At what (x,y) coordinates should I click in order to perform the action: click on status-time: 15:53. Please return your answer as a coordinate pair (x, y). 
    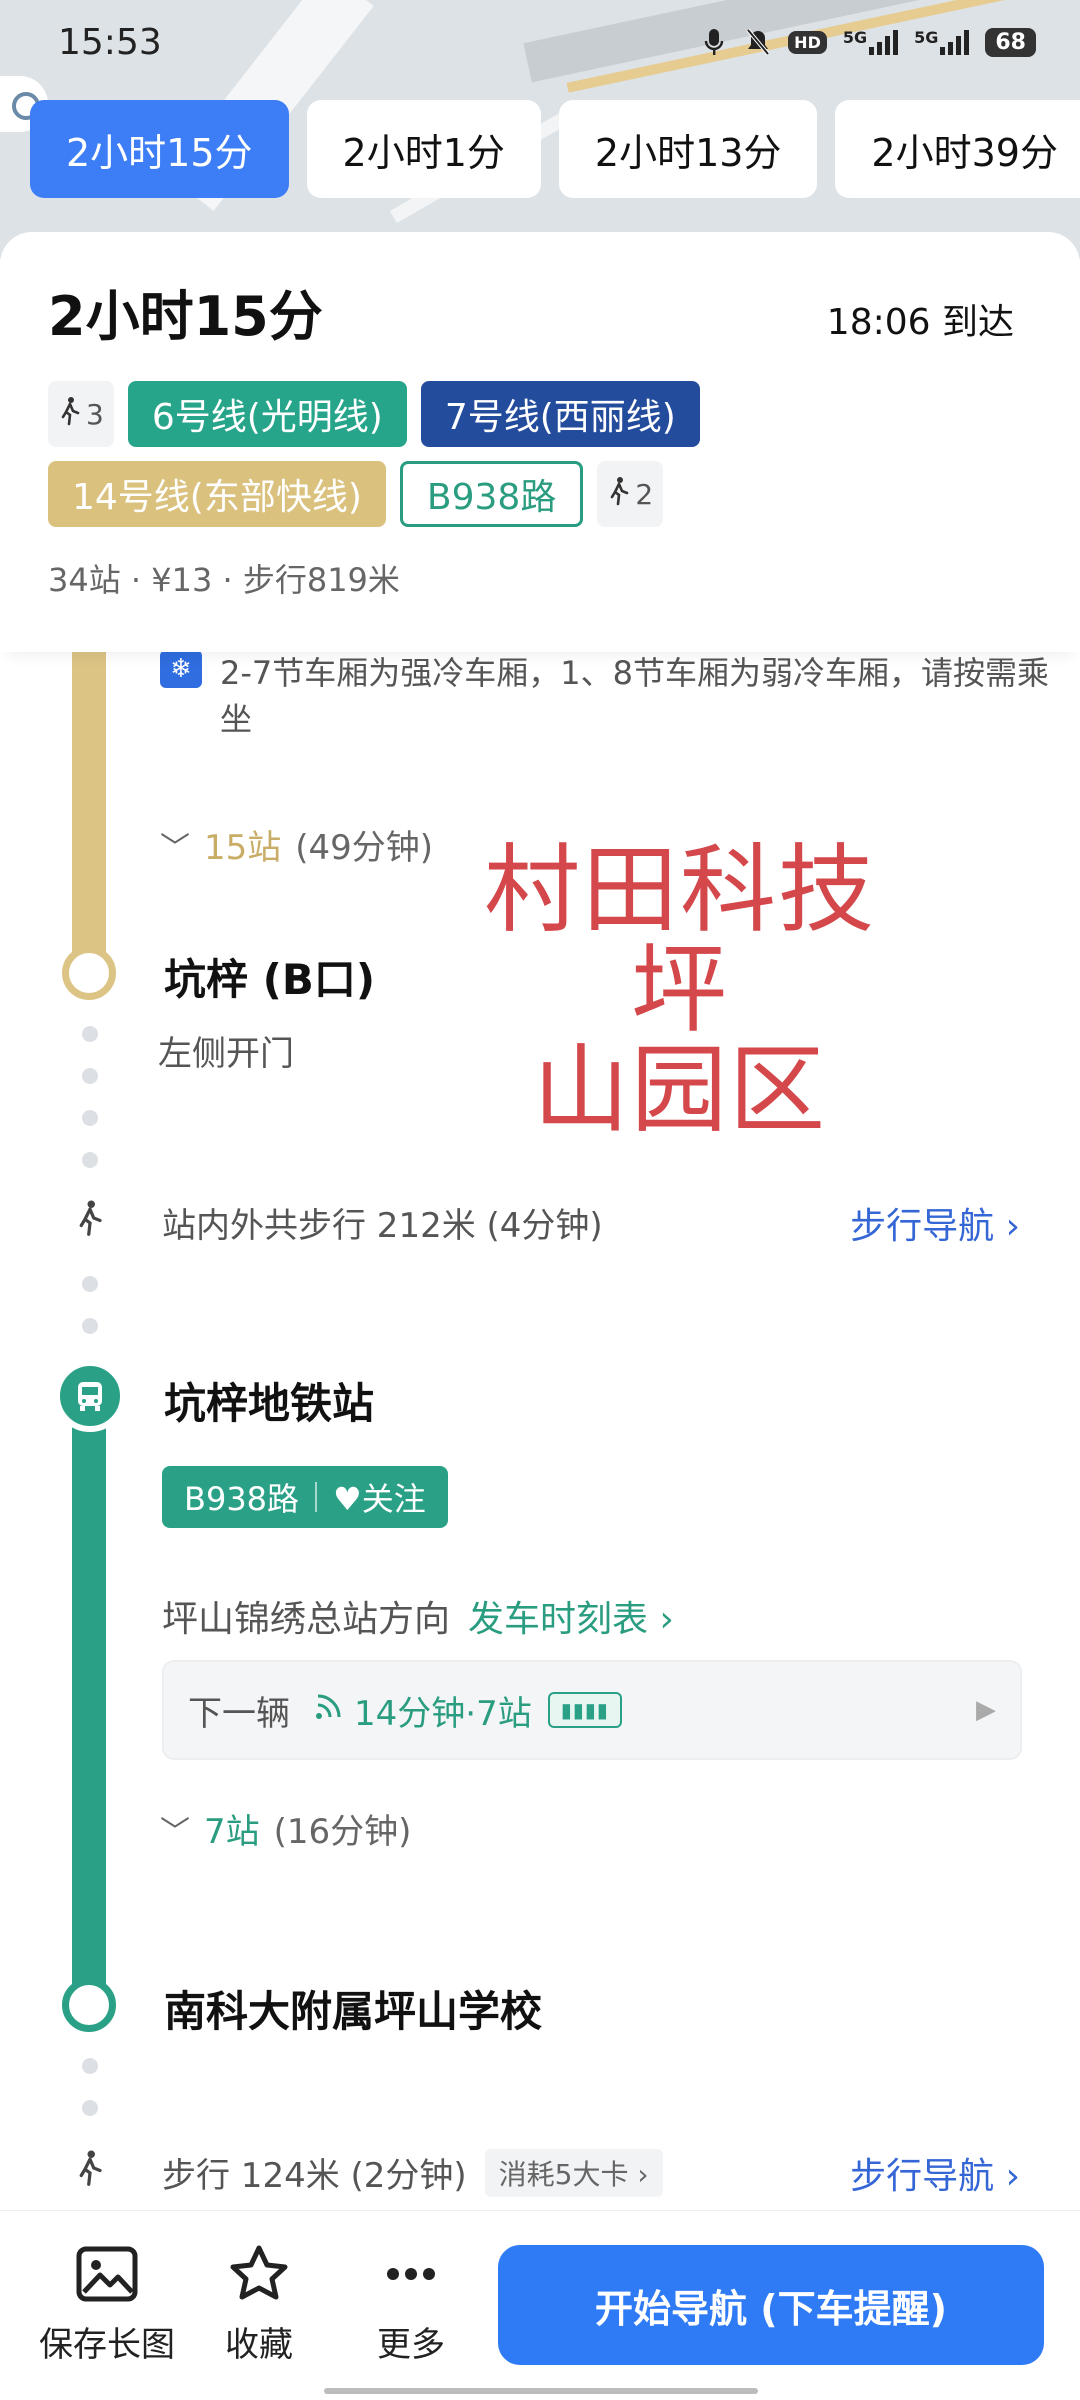
    Looking at the image, I should click on (110, 42).